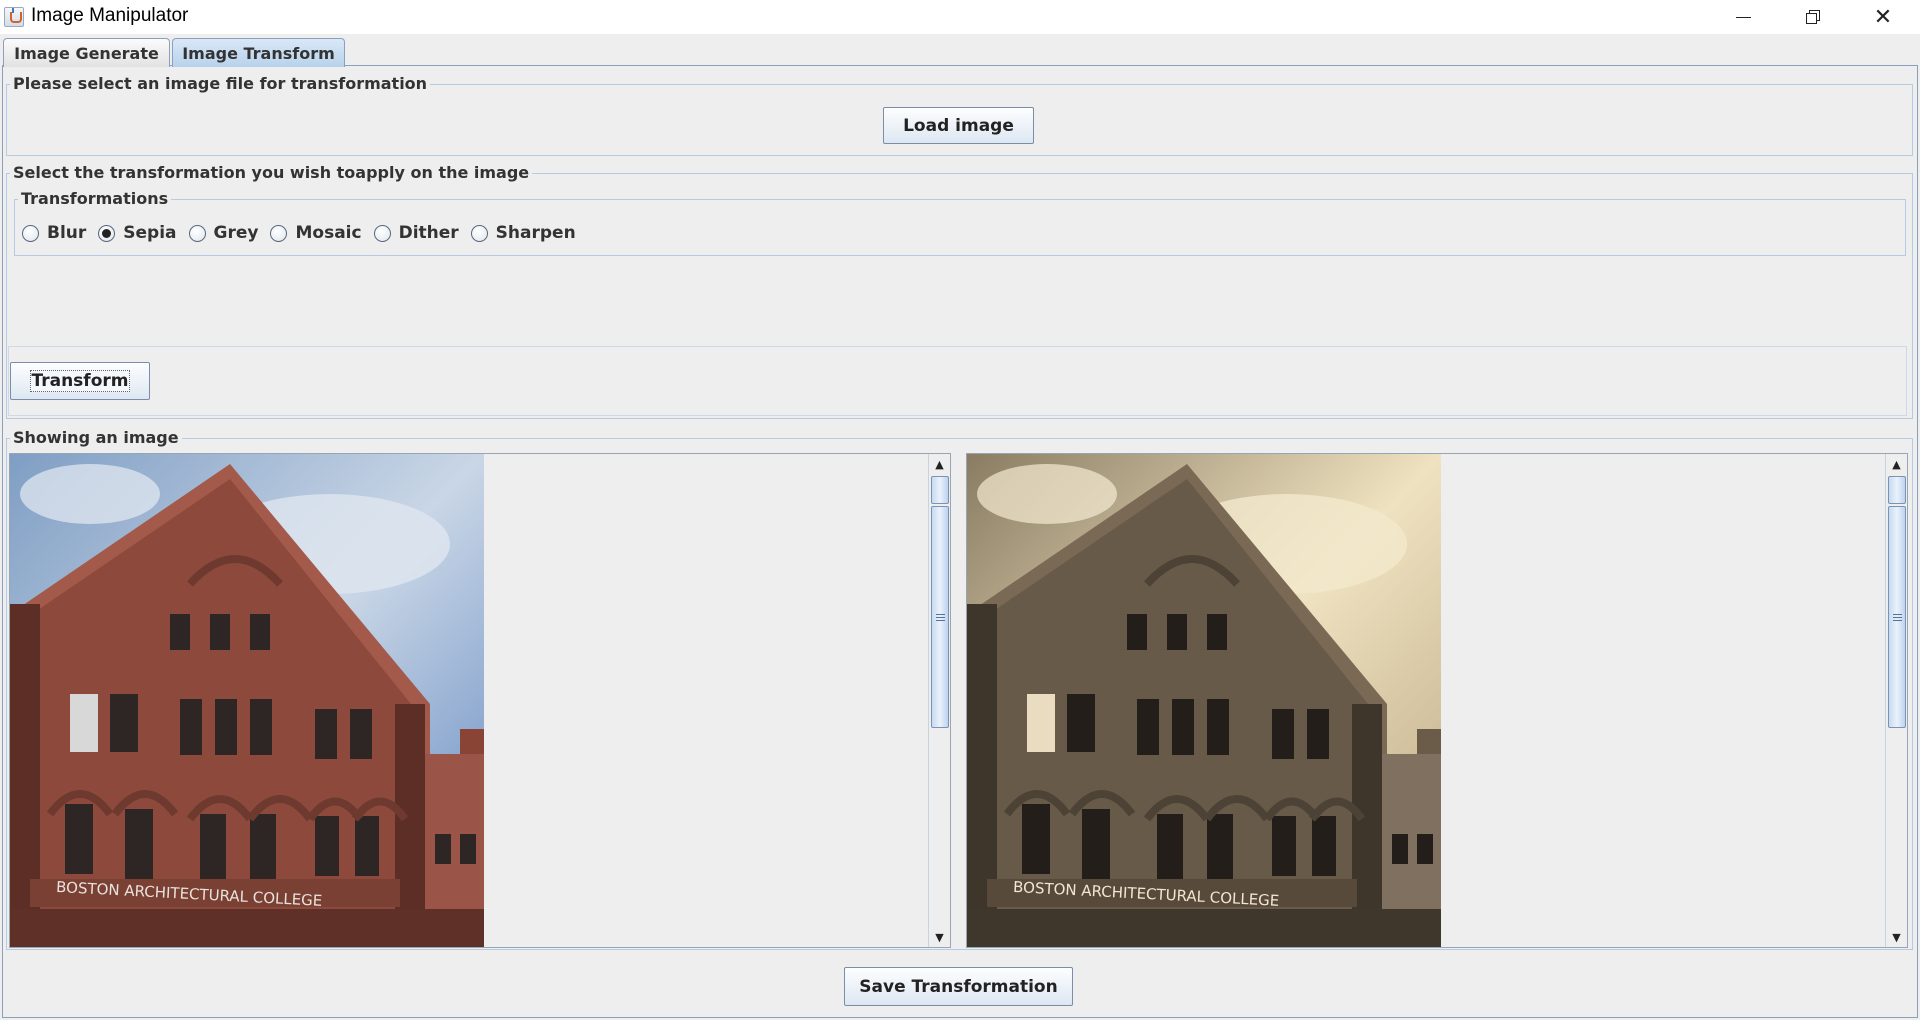 The height and width of the screenshot is (1020, 1920). Describe the element at coordinates (328, 233) in the screenshot. I see `radio-label-mosaic: Mosaic` at that location.